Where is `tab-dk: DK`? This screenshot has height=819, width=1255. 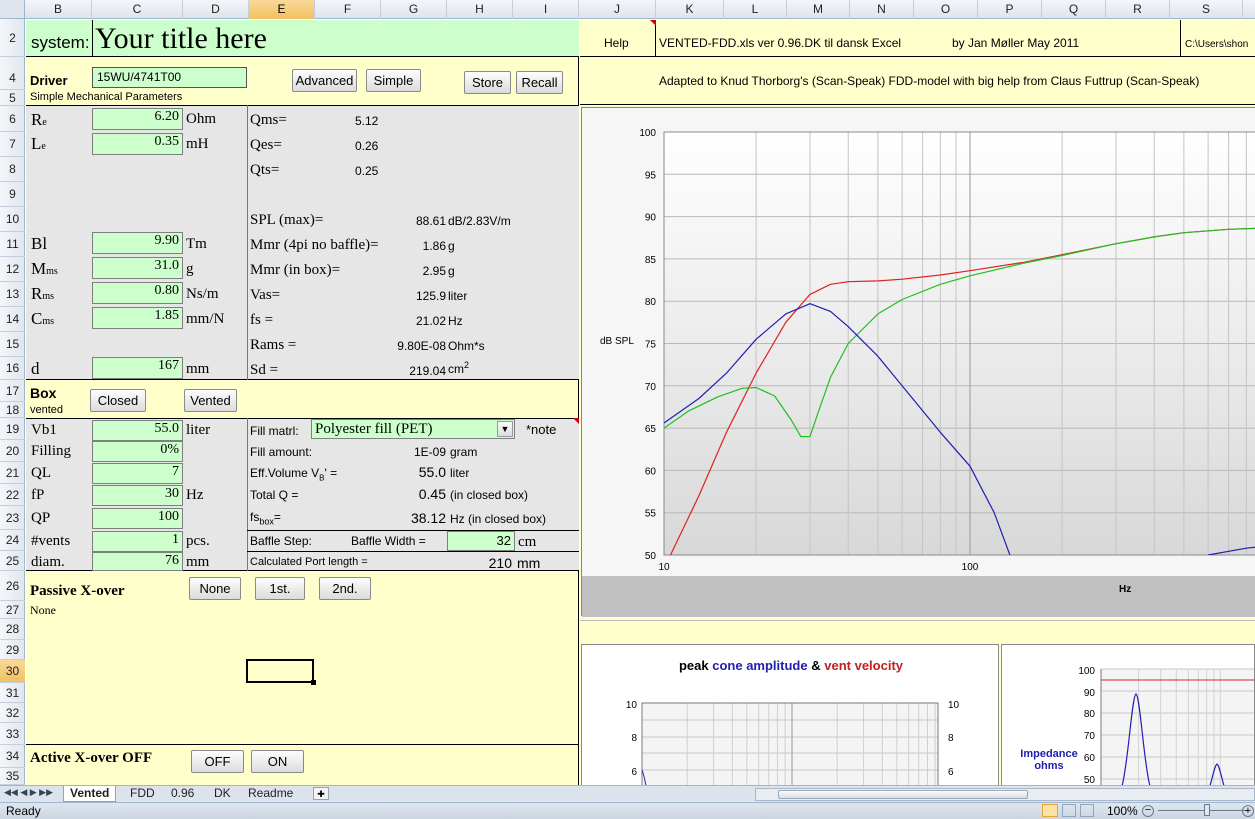 tab-dk: DK is located at coordinates (222, 794).